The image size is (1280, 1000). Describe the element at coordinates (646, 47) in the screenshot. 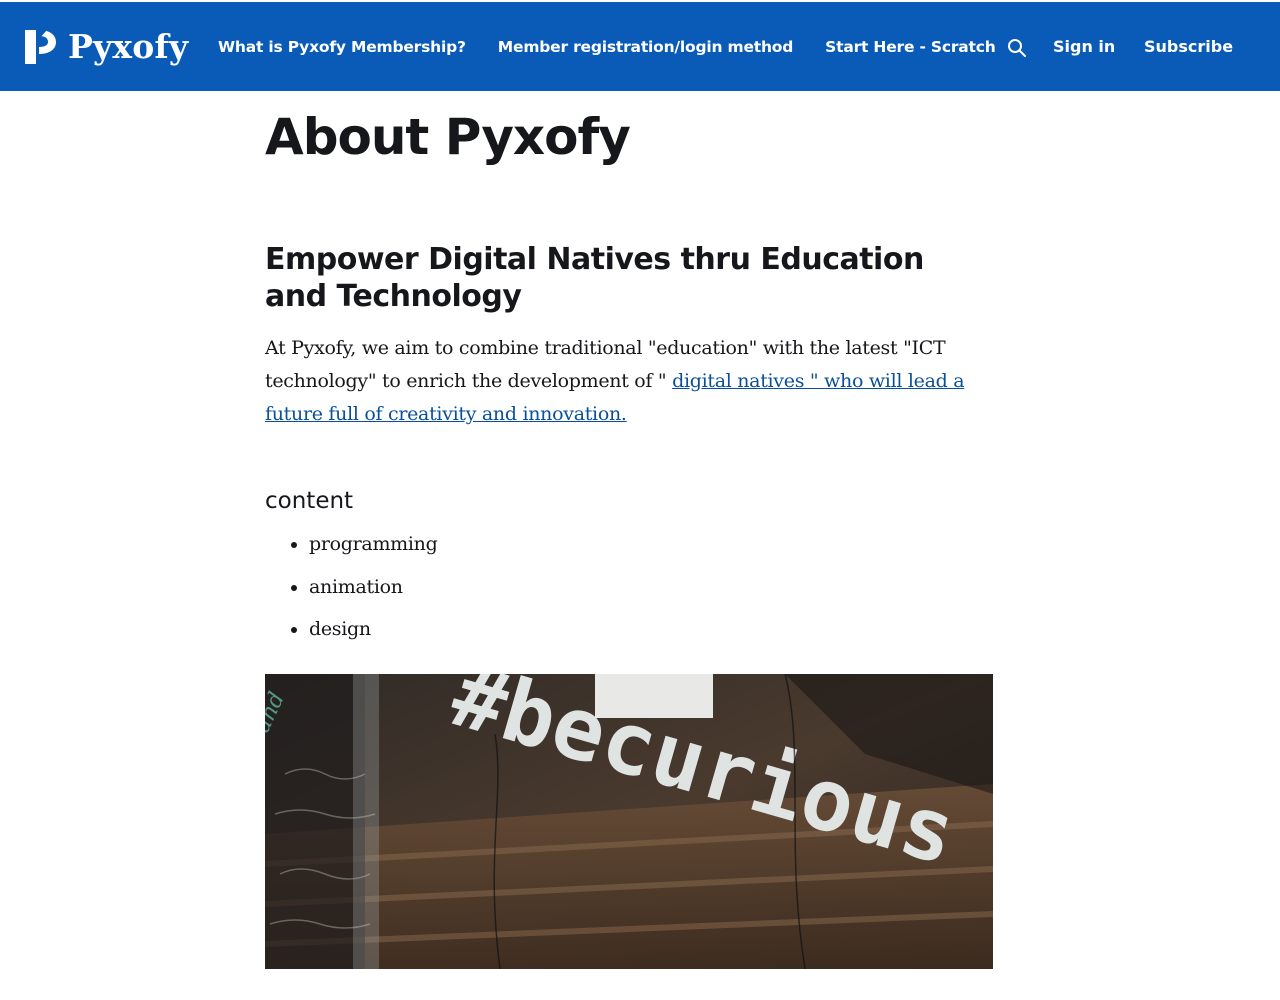

I see `nav-item-registration: Member registration/login method` at that location.